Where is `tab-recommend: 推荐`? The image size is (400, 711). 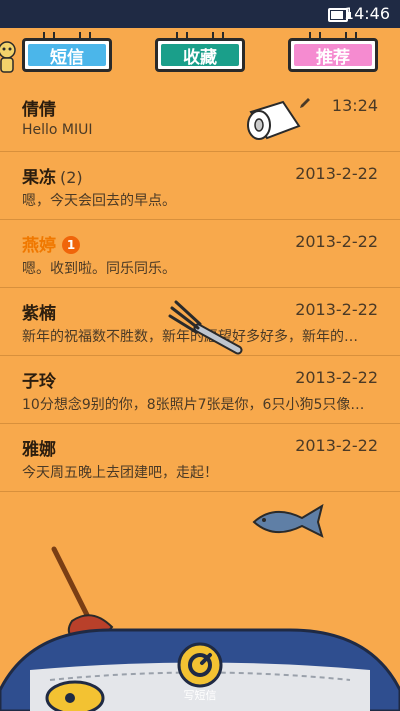
tab-recommend: 推荐 is located at coordinates (333, 52).